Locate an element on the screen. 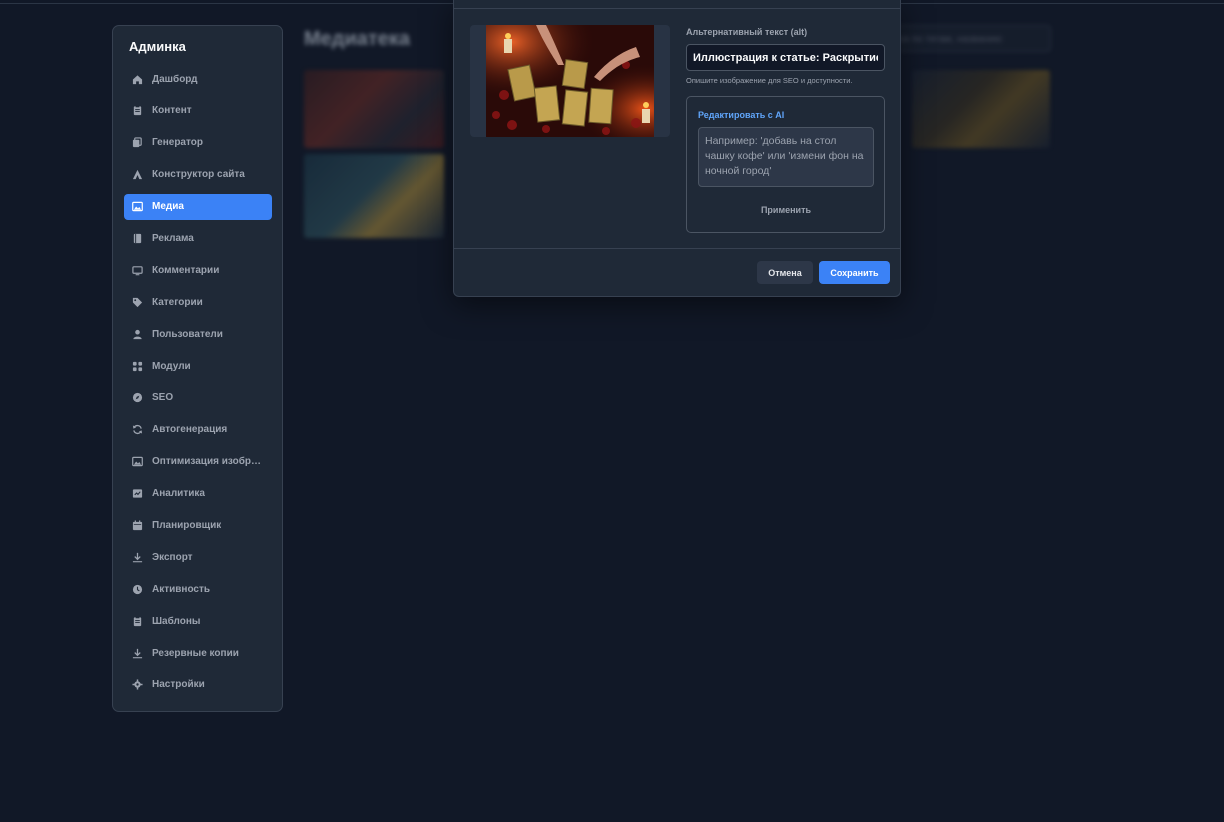 The width and height of the screenshot is (1224, 822). sidebar-item-label: SEO is located at coordinates (163, 398).